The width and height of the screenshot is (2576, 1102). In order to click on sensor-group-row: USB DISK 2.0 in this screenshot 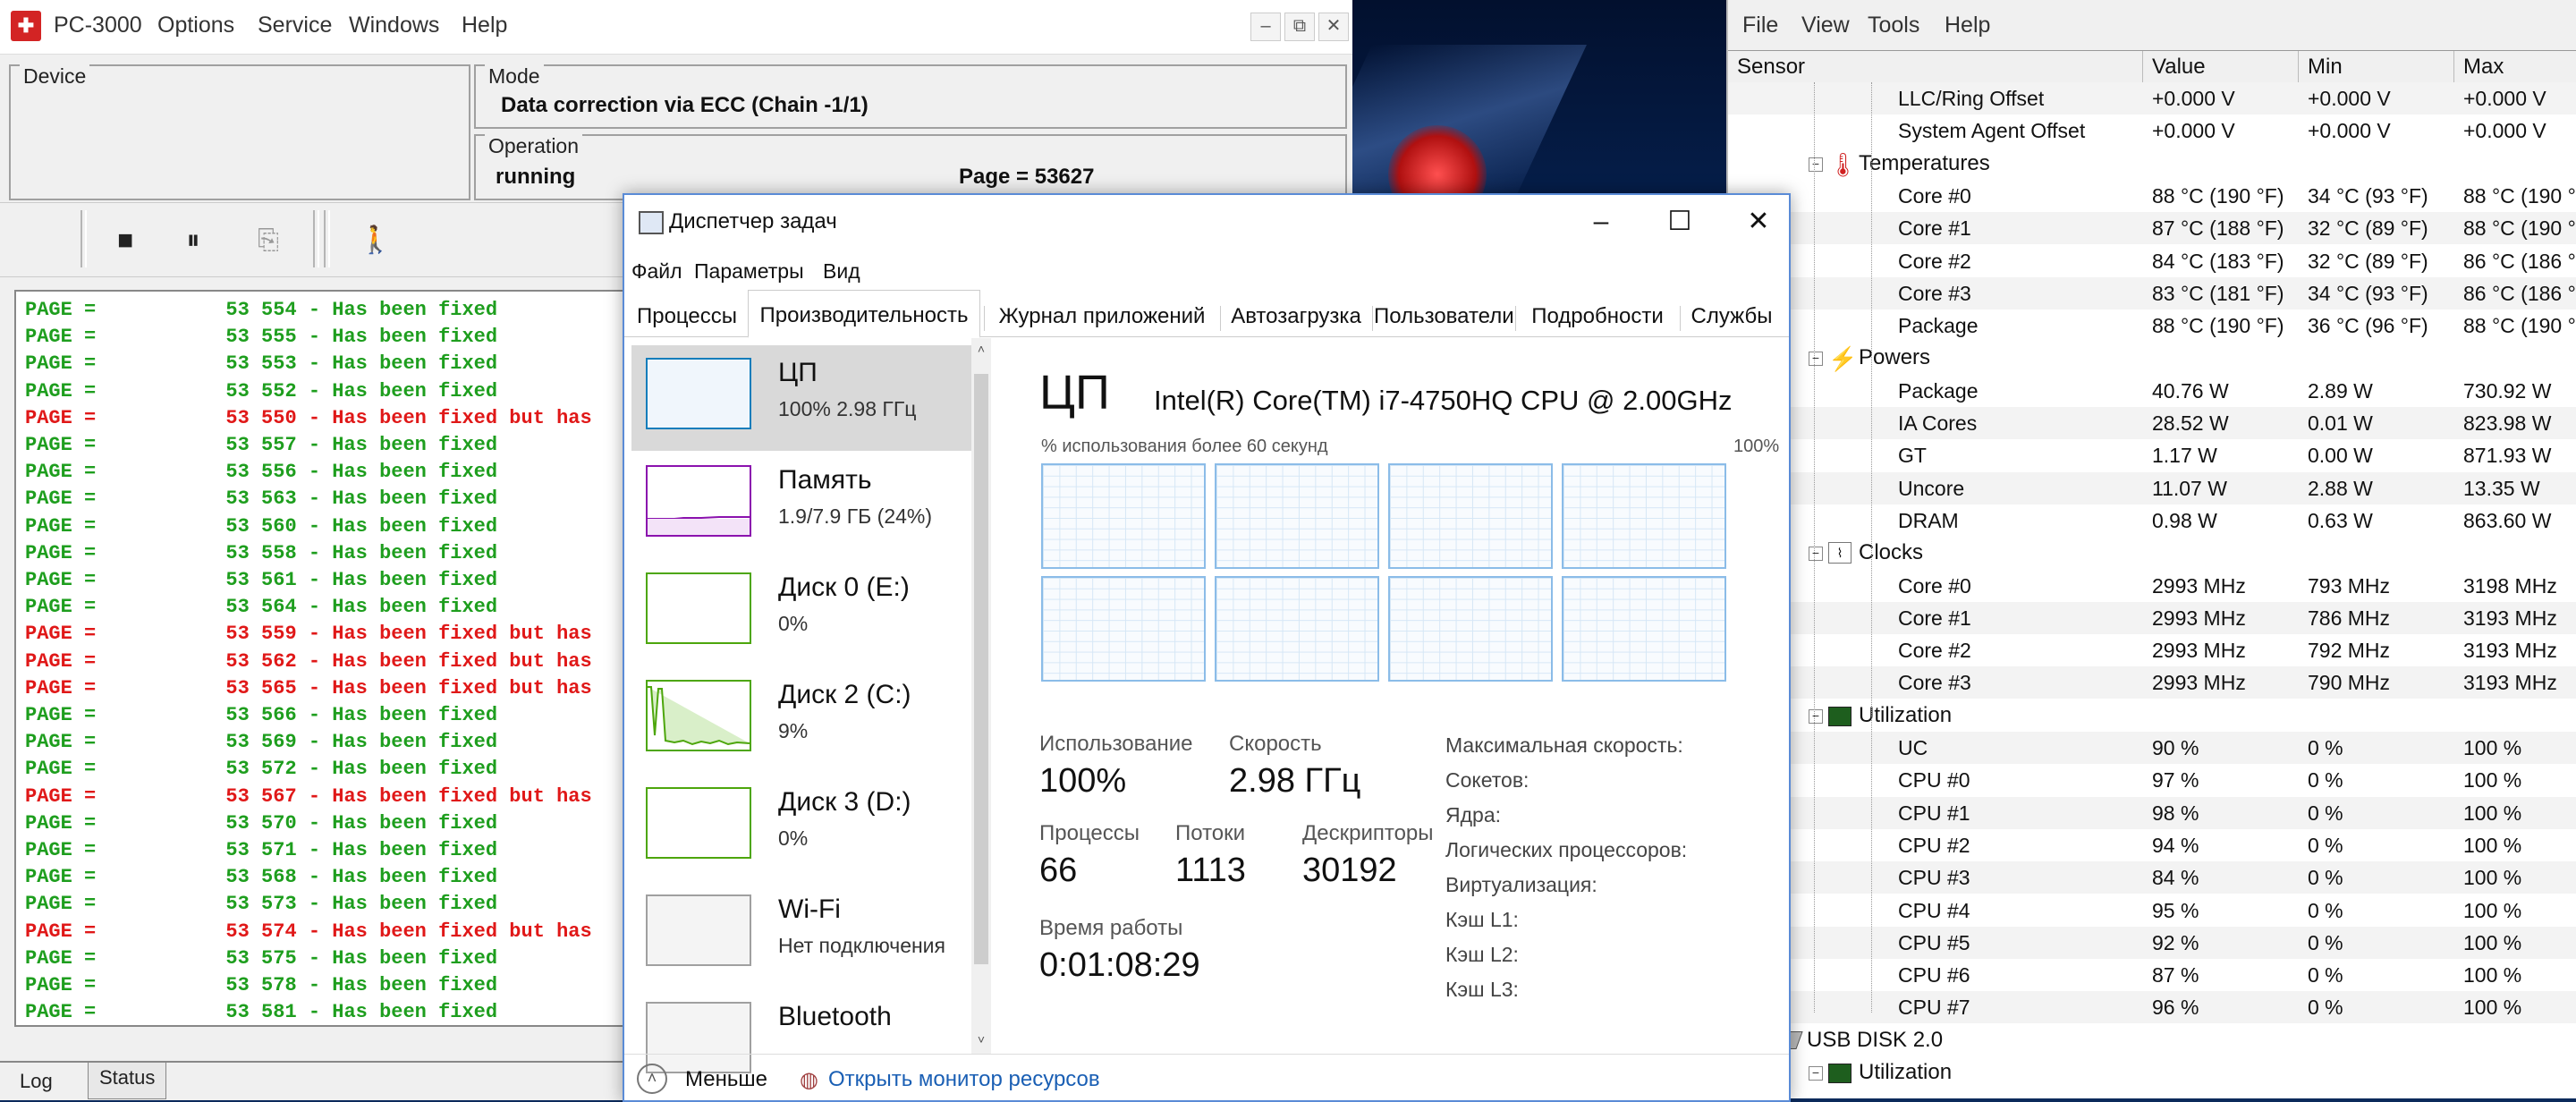, I will do `click(2152, 1040)`.